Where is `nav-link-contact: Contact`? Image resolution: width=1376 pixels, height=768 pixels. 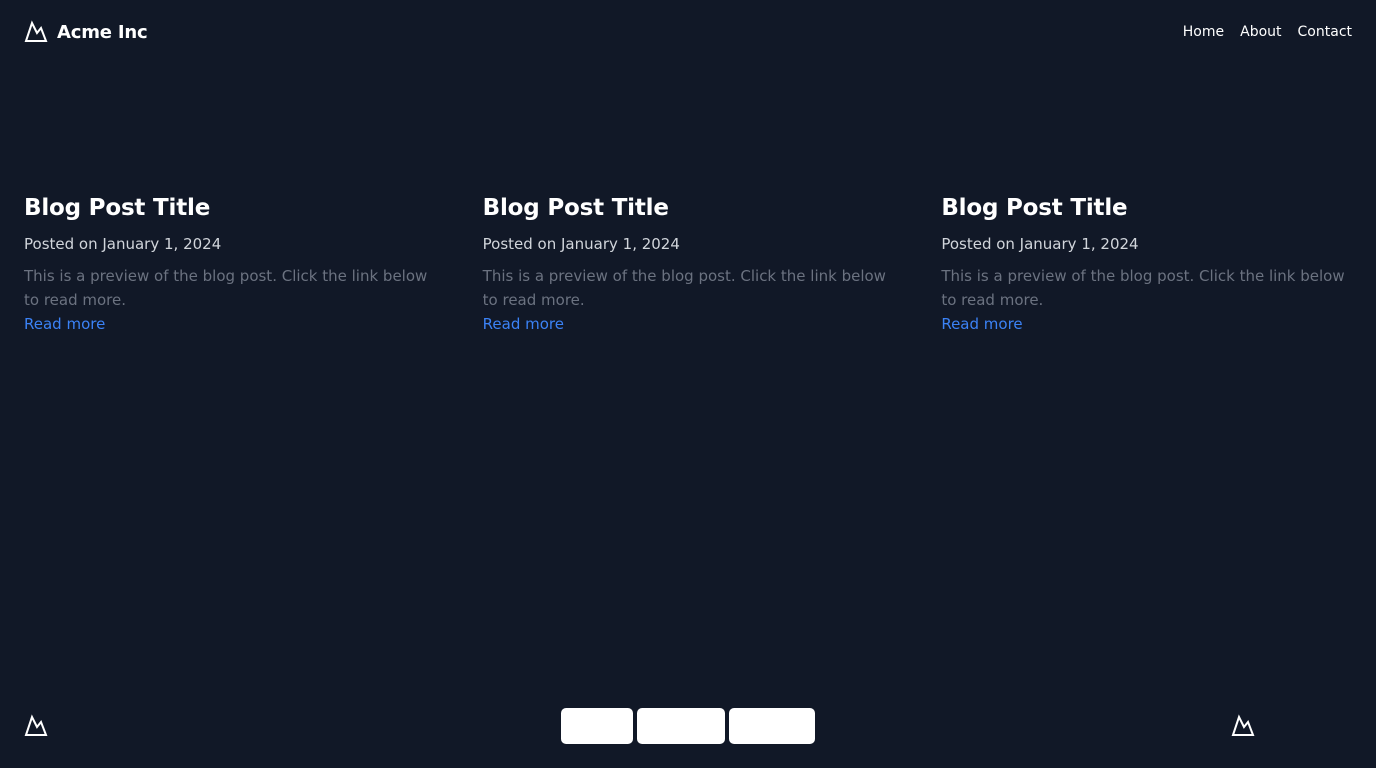
nav-link-contact: Contact is located at coordinates (1325, 32).